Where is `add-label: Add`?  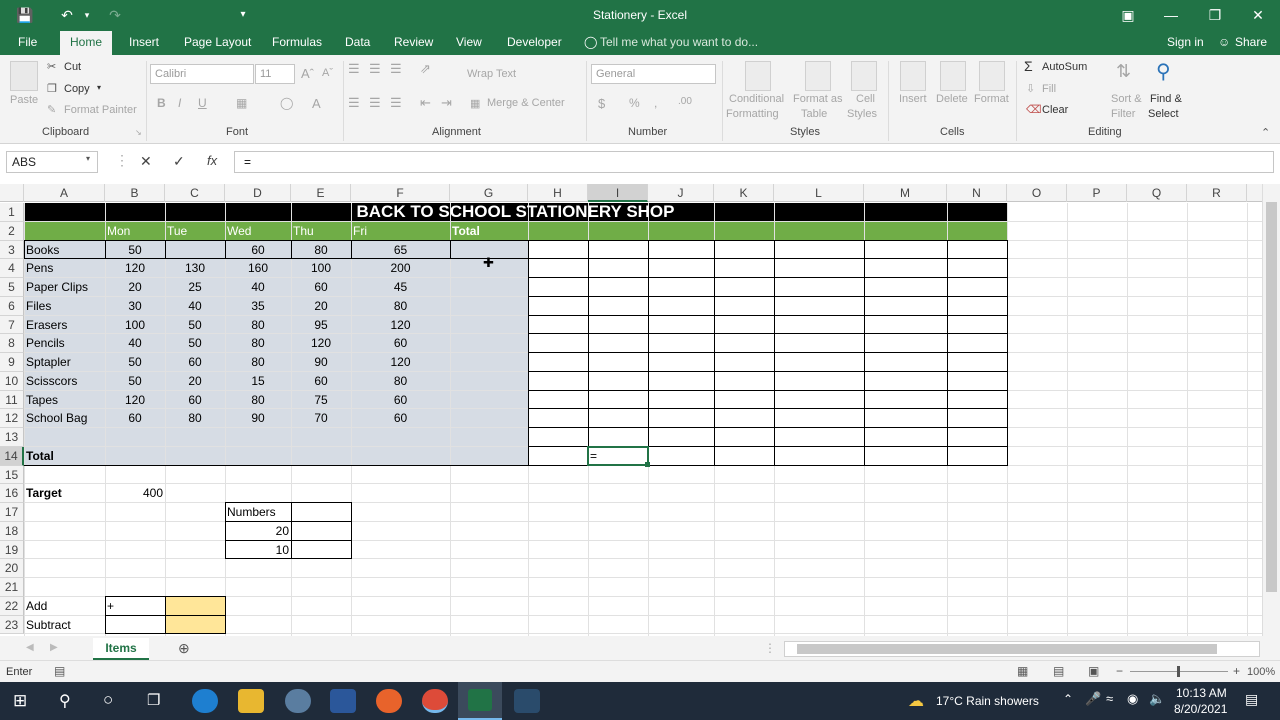 add-label: Add is located at coordinates (64, 606).